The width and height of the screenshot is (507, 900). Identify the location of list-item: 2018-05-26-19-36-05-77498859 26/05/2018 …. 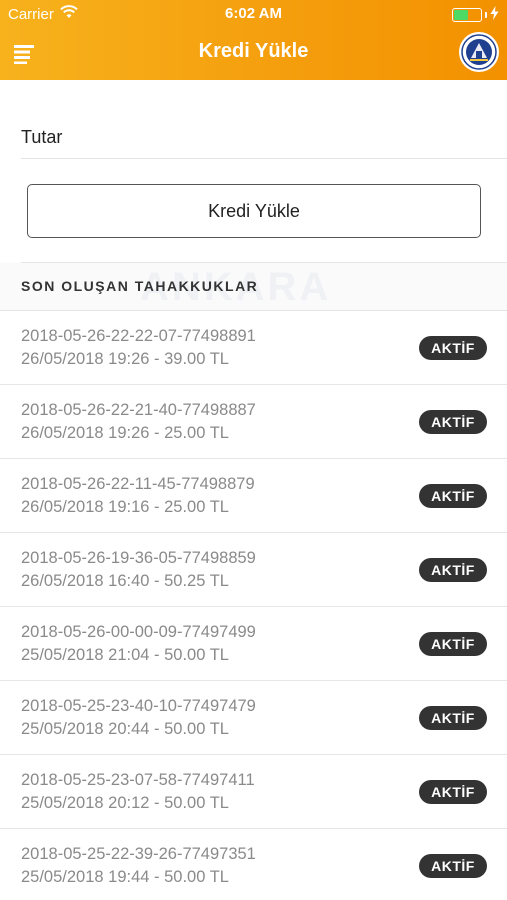
(253, 570).